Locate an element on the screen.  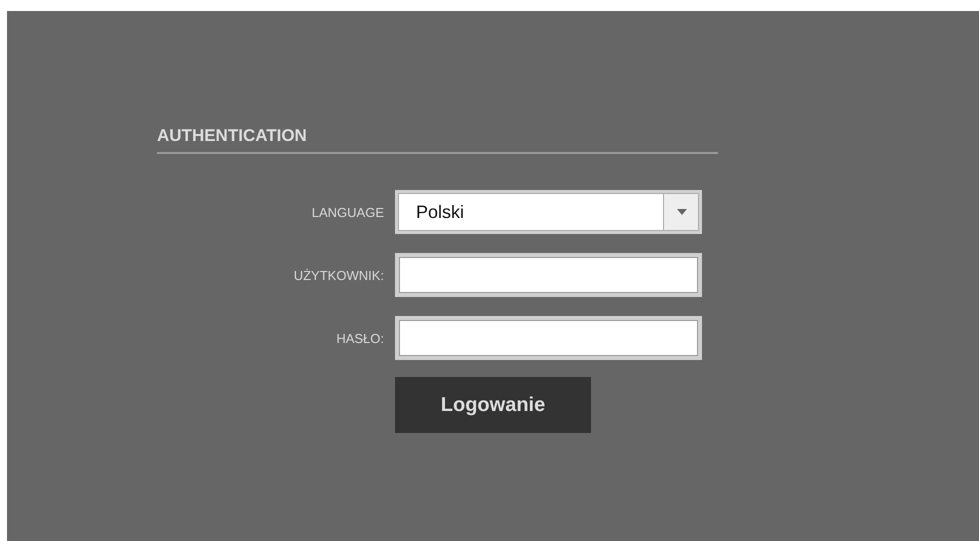
password-field is located at coordinates (548, 338).